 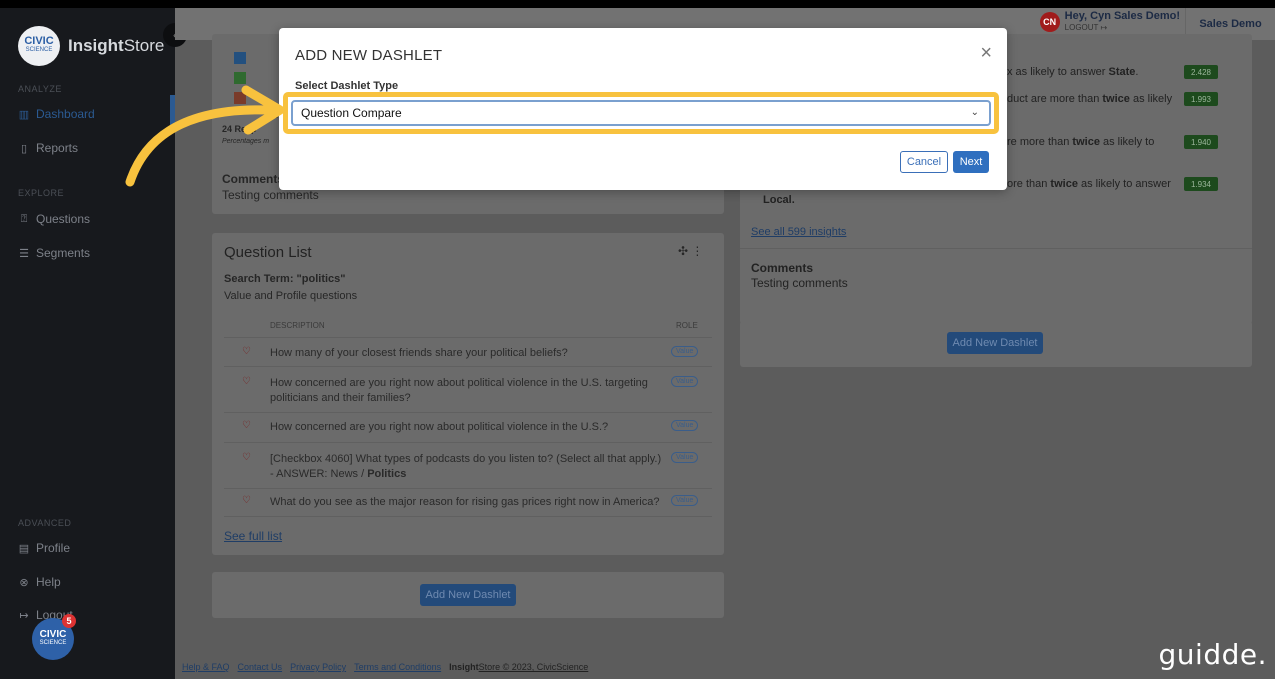 I want to click on see-full-list-link: See full list, so click(x=253, y=536).